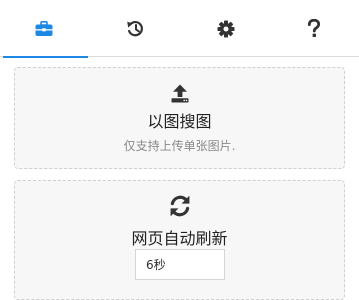 The width and height of the screenshot is (359, 300). I want to click on question-icon, so click(314, 28).